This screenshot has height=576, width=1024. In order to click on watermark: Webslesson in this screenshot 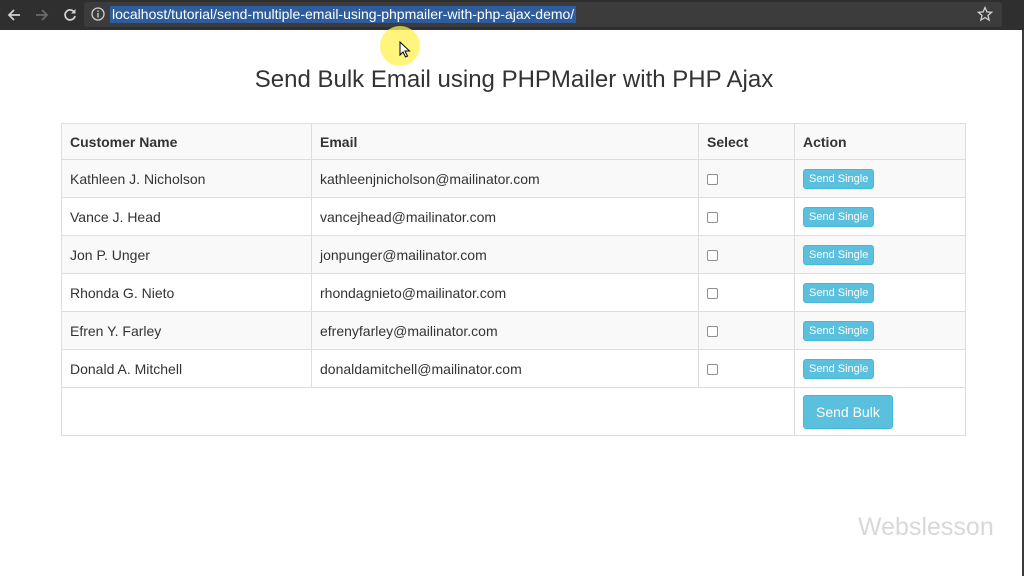, I will do `click(926, 527)`.